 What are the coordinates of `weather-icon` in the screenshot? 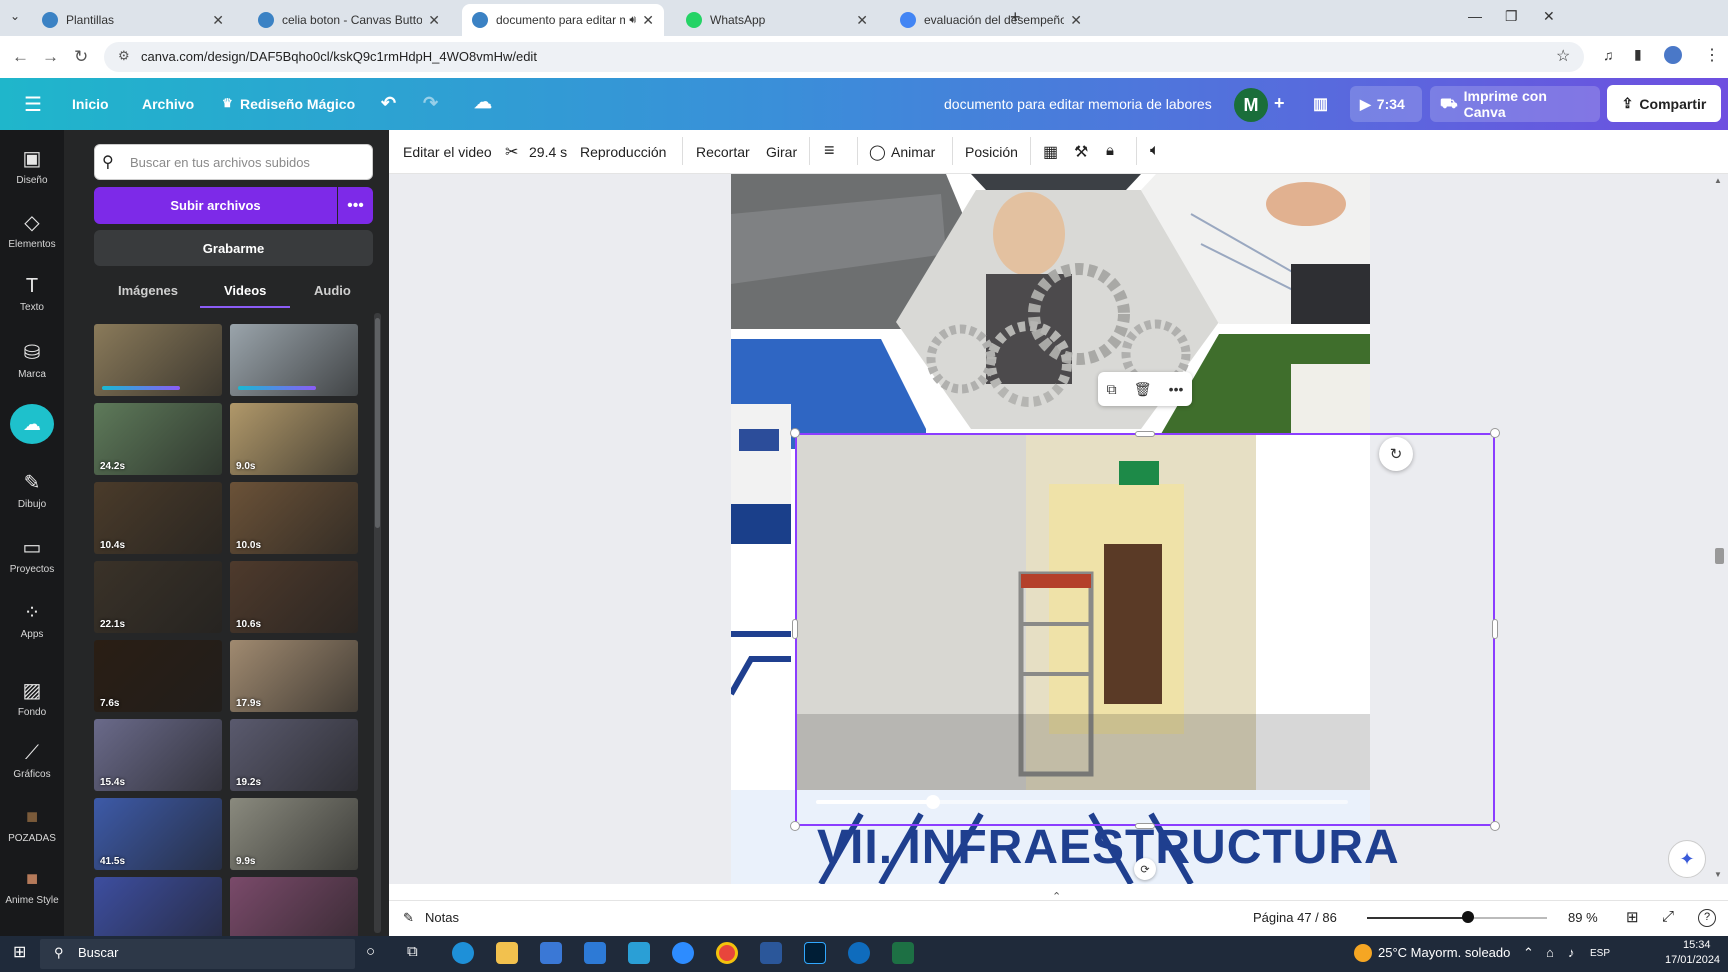 It's located at (1363, 953).